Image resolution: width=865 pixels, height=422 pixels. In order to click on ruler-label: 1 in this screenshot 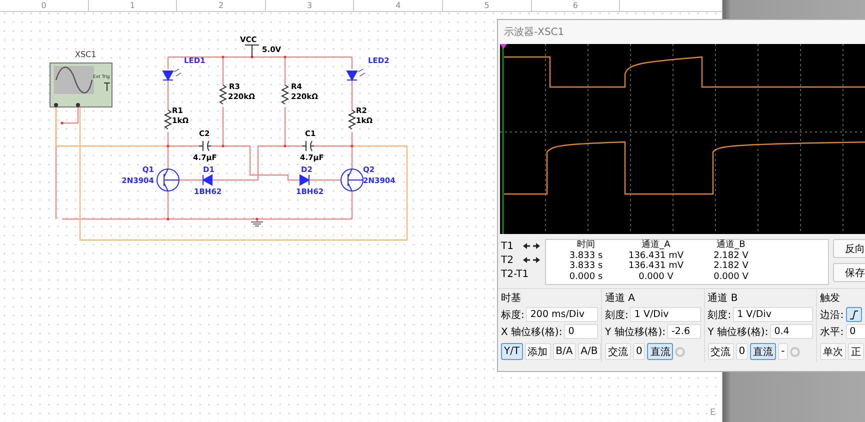, I will do `click(133, 5)`.